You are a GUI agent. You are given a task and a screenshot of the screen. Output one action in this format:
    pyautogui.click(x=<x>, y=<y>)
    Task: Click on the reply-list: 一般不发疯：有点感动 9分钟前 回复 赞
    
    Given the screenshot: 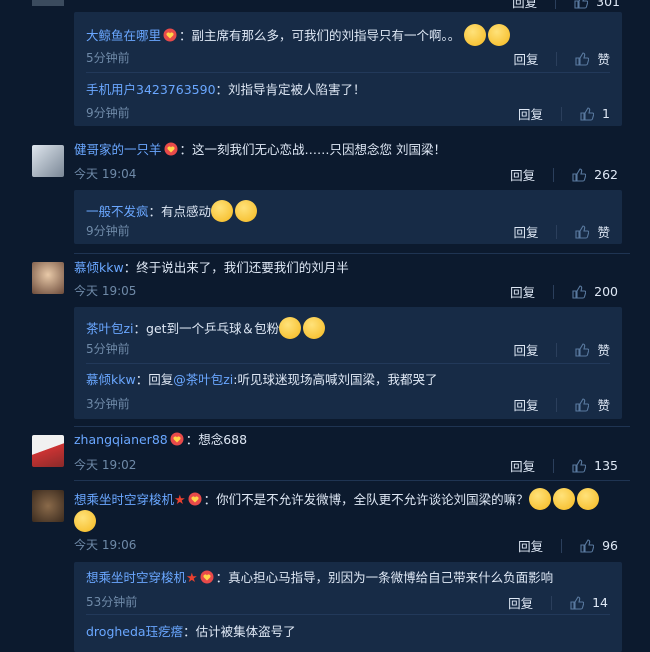 What is the action you would take?
    pyautogui.click(x=348, y=217)
    